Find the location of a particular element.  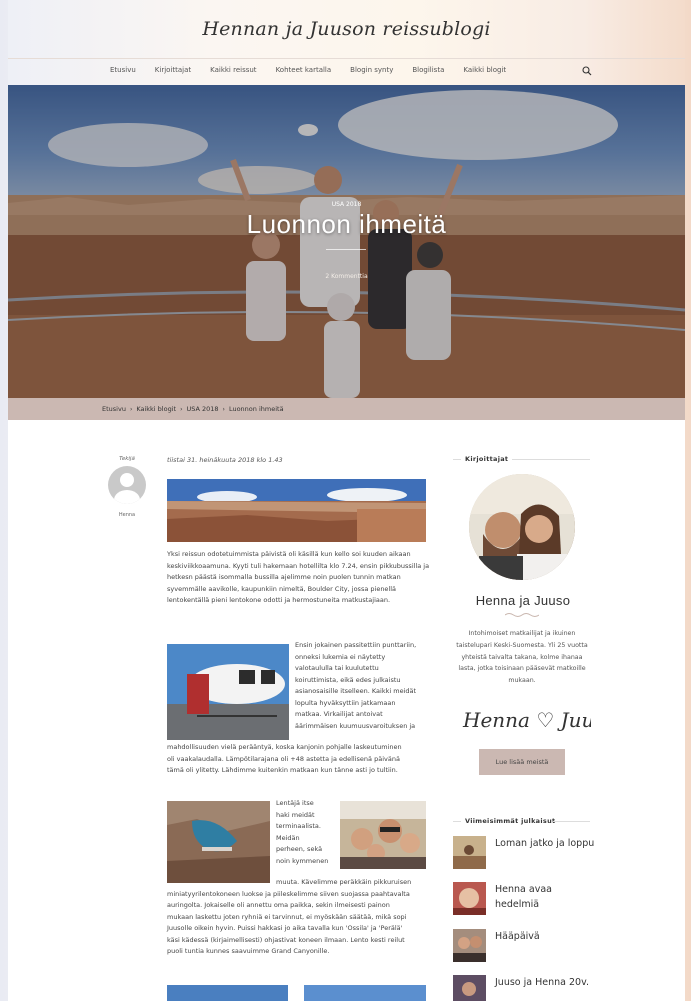

canyon-photo is located at coordinates (296, 510).